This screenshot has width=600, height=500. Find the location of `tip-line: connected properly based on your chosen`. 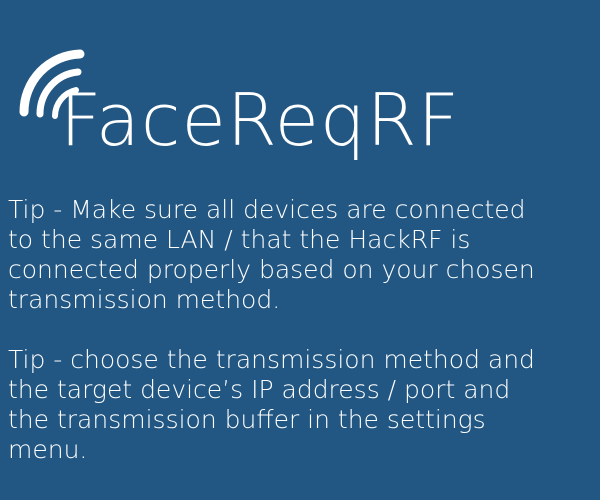

tip-line: connected properly based on your chosen is located at coordinates (271, 269).